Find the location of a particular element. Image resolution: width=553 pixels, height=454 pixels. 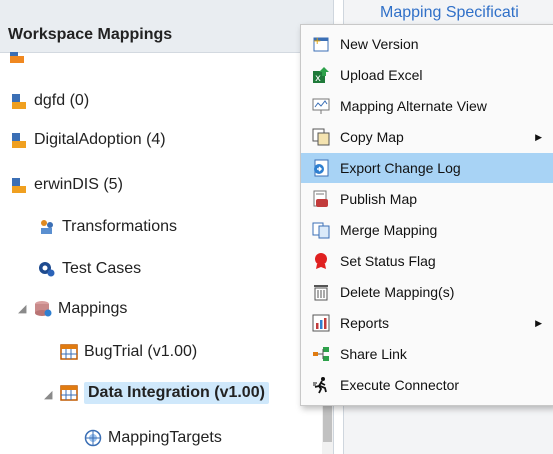

alternate-view-icon is located at coordinates (321, 106).